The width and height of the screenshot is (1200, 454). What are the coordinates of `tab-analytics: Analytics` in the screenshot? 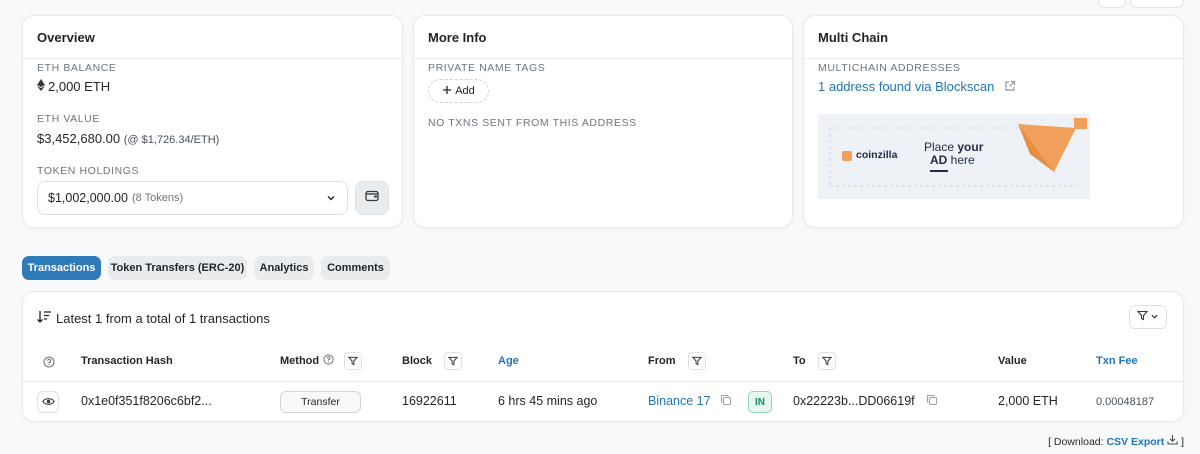 It's located at (284, 268).